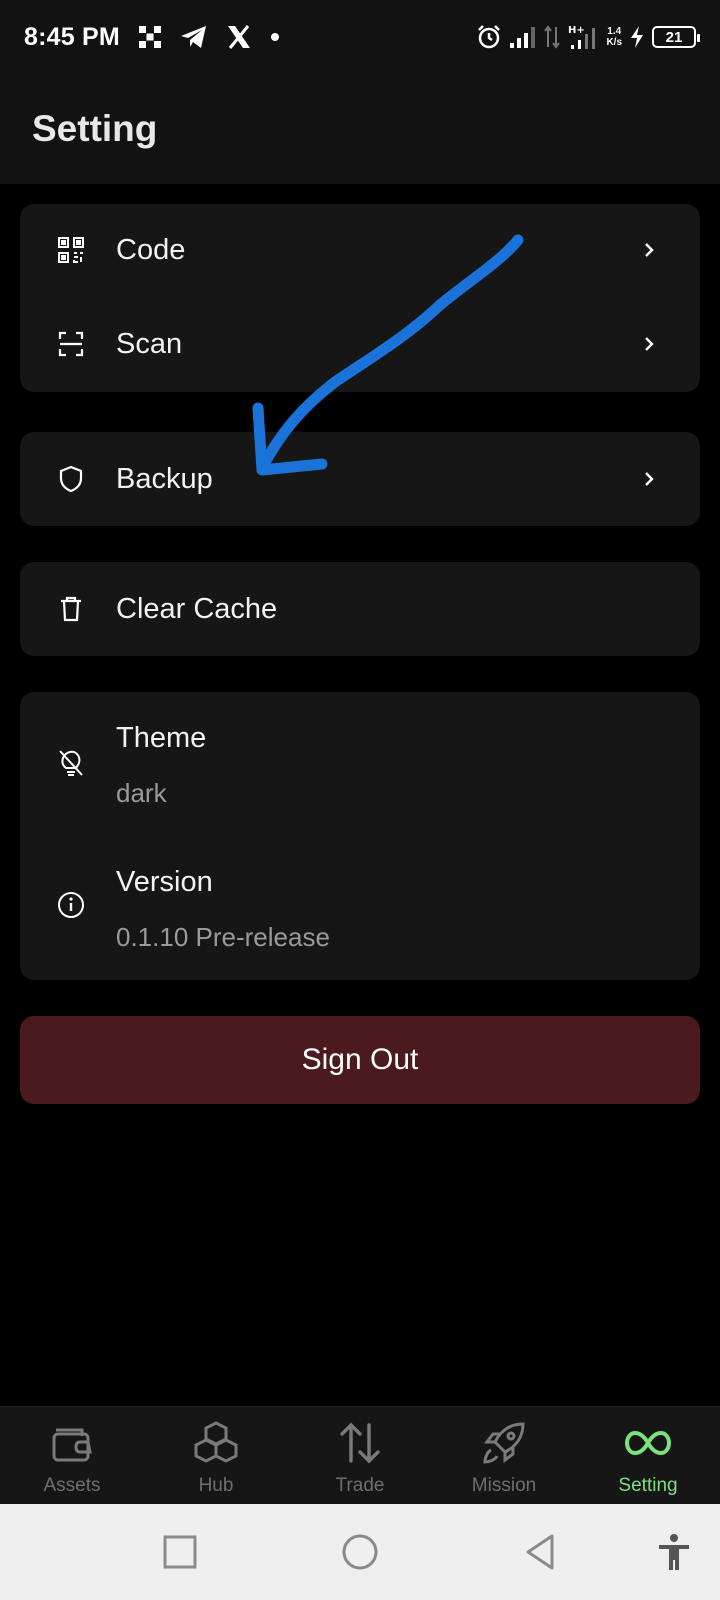  I want to click on telegram-icon, so click(194, 37).